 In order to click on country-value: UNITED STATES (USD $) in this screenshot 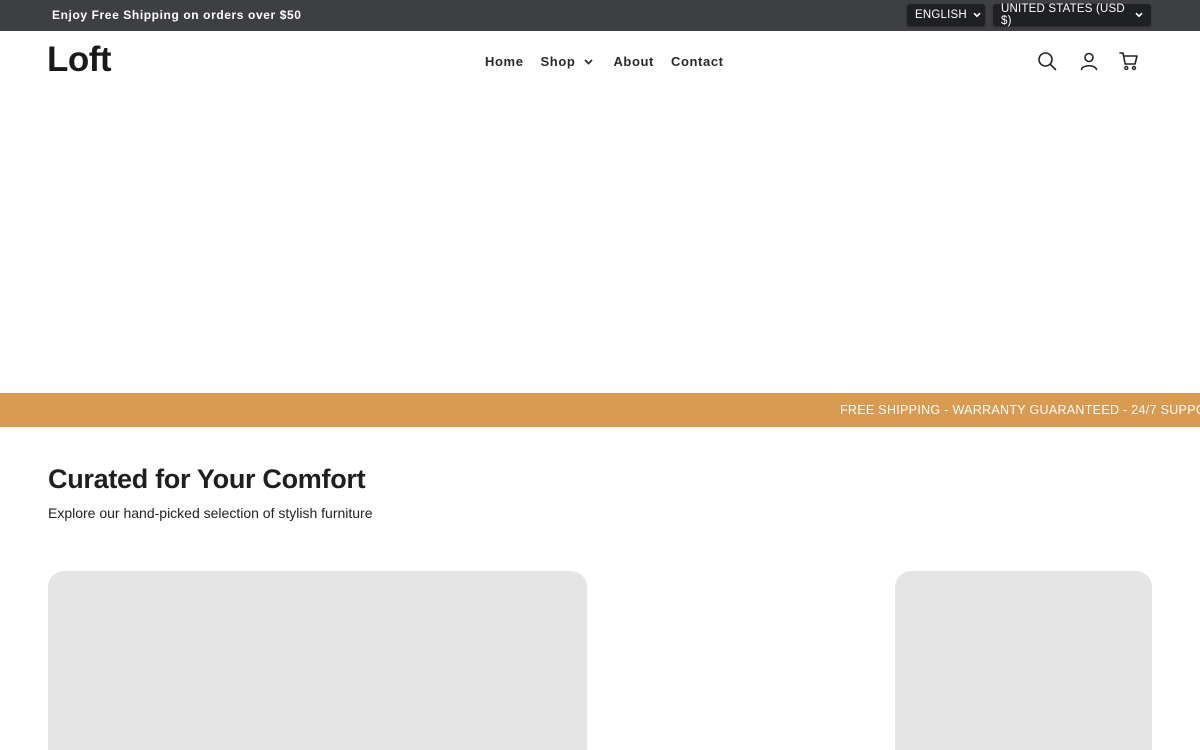, I will do `click(1063, 15)`.